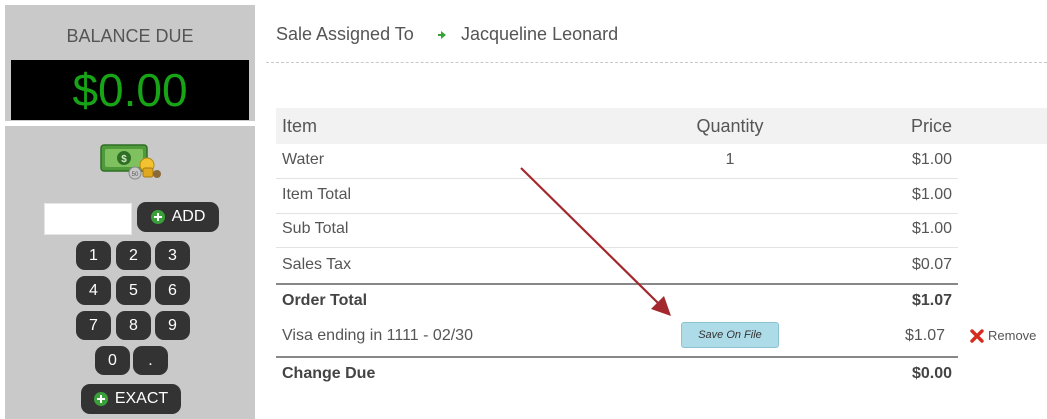 This screenshot has height=419, width=1047. What do you see at coordinates (130, 90) in the screenshot?
I see `balance-due-amount: $0.00` at bounding box center [130, 90].